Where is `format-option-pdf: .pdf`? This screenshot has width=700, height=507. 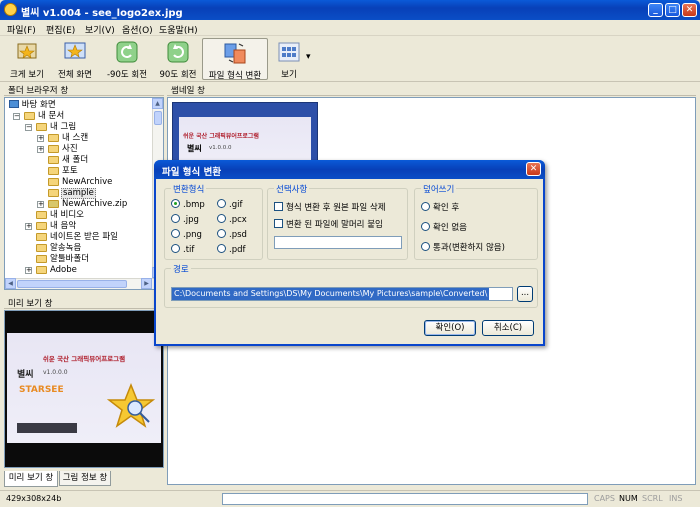 format-option-pdf: .pdf is located at coordinates (231, 250).